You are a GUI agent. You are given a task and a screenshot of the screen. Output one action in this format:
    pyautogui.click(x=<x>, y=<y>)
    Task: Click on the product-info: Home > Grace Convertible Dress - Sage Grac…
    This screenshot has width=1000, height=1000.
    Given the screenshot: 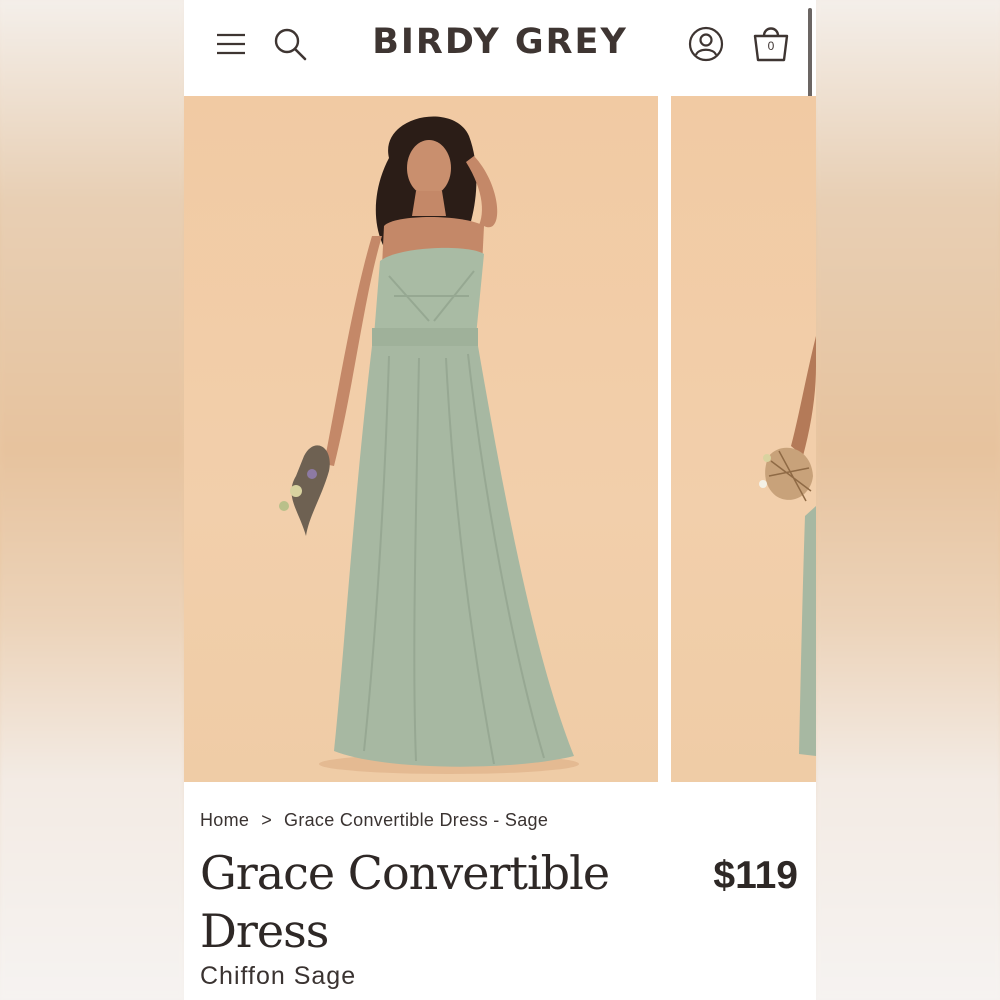 What is the action you would take?
    pyautogui.click(x=500, y=891)
    